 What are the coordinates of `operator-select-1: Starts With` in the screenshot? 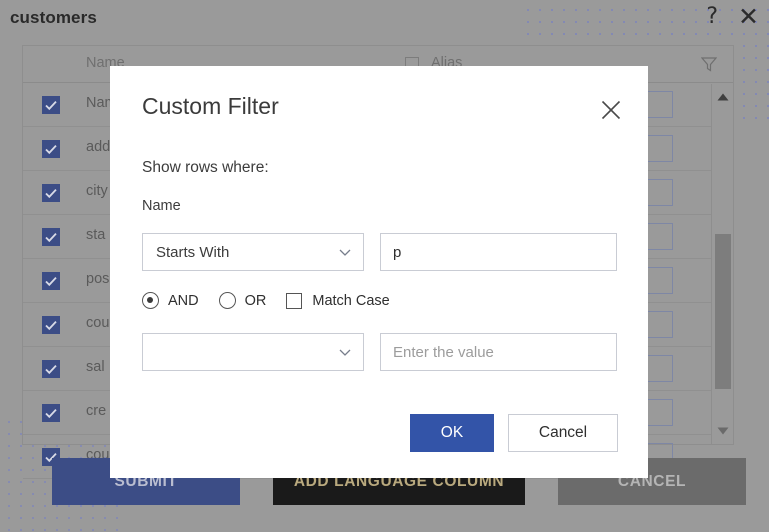 It's located at (253, 252).